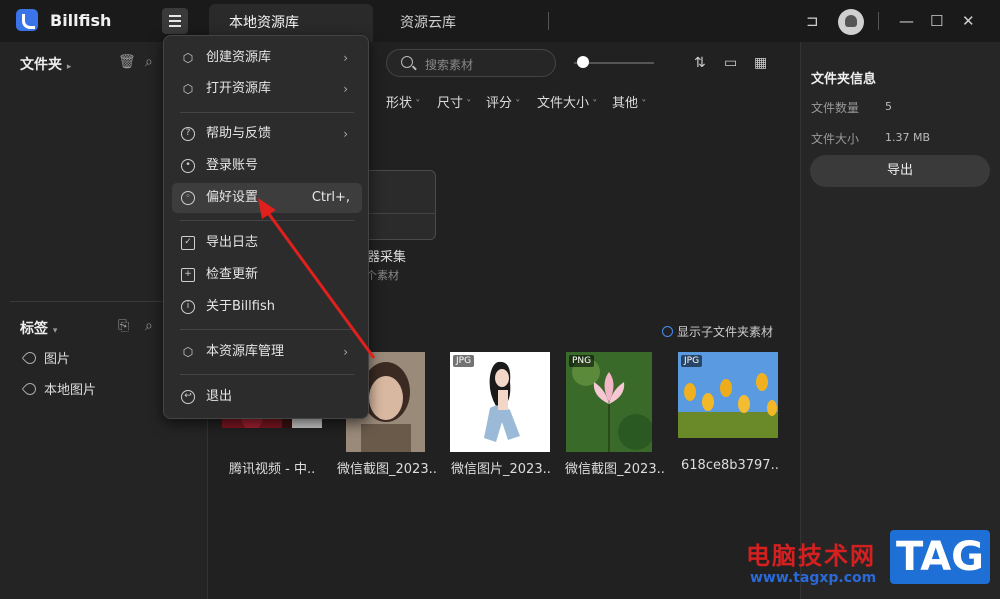  I want to click on slider-handle, so click(583, 62).